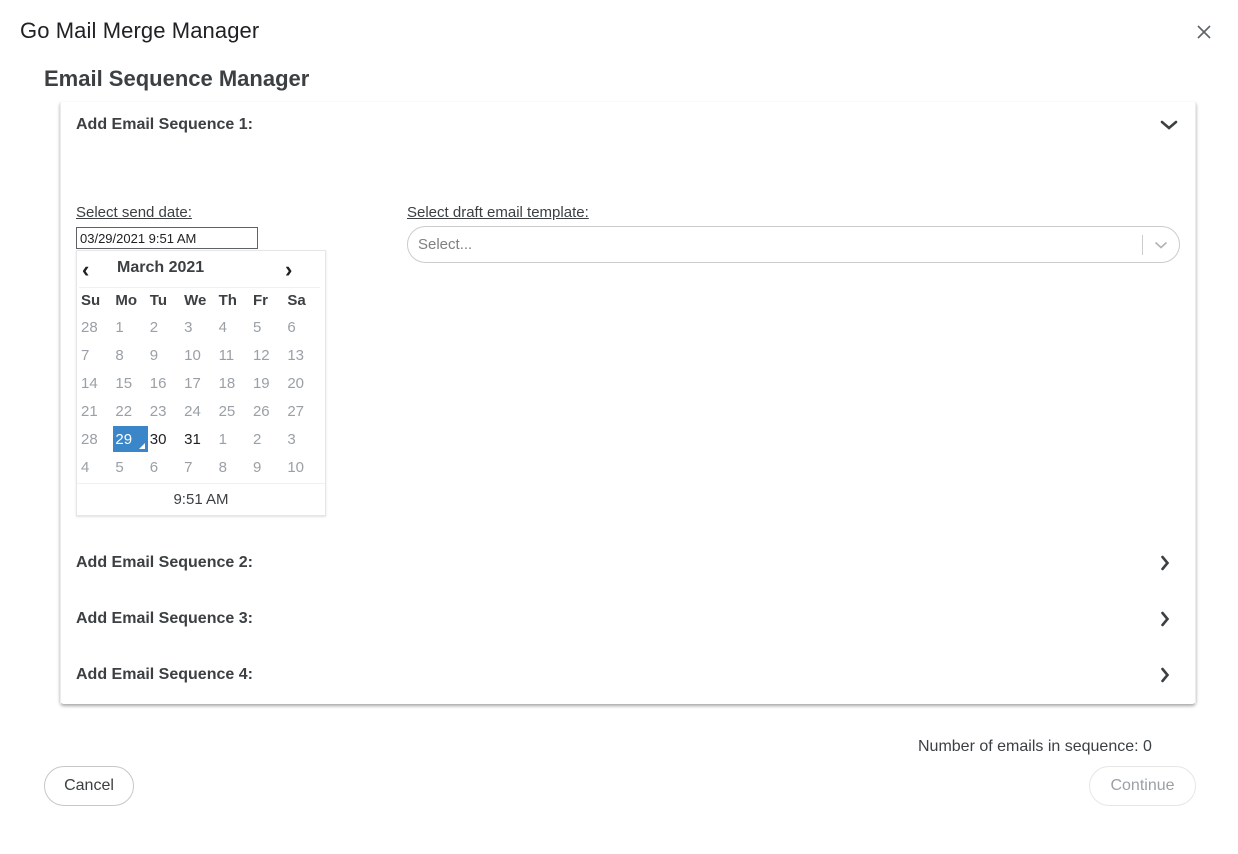 Image resolution: width=1238 pixels, height=854 pixels. Describe the element at coordinates (260, 300) in the screenshot. I see `weekday-label: Fr` at that location.